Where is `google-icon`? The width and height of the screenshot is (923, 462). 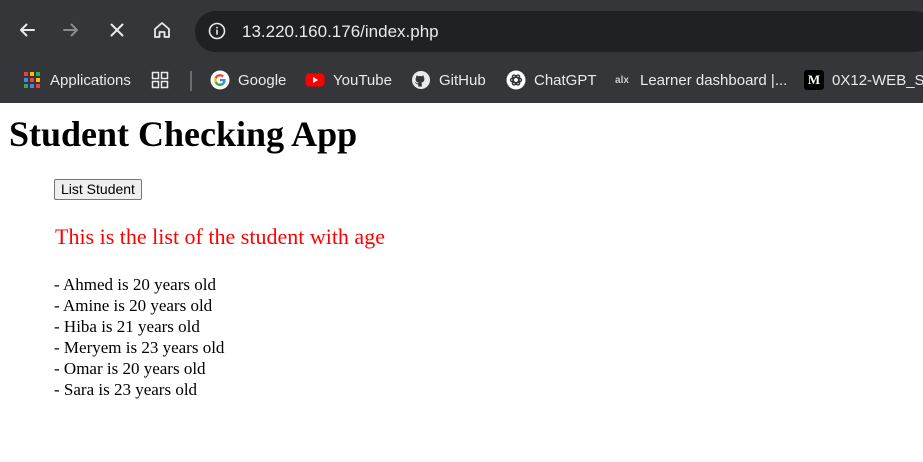
google-icon is located at coordinates (220, 80).